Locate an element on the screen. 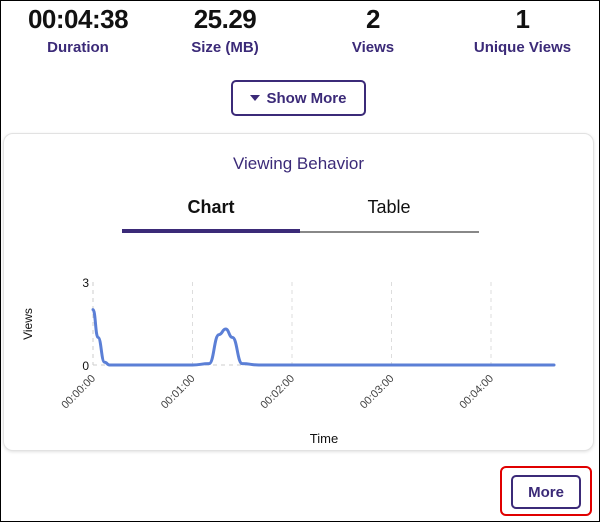  tab-table: Table is located at coordinates (389, 207).